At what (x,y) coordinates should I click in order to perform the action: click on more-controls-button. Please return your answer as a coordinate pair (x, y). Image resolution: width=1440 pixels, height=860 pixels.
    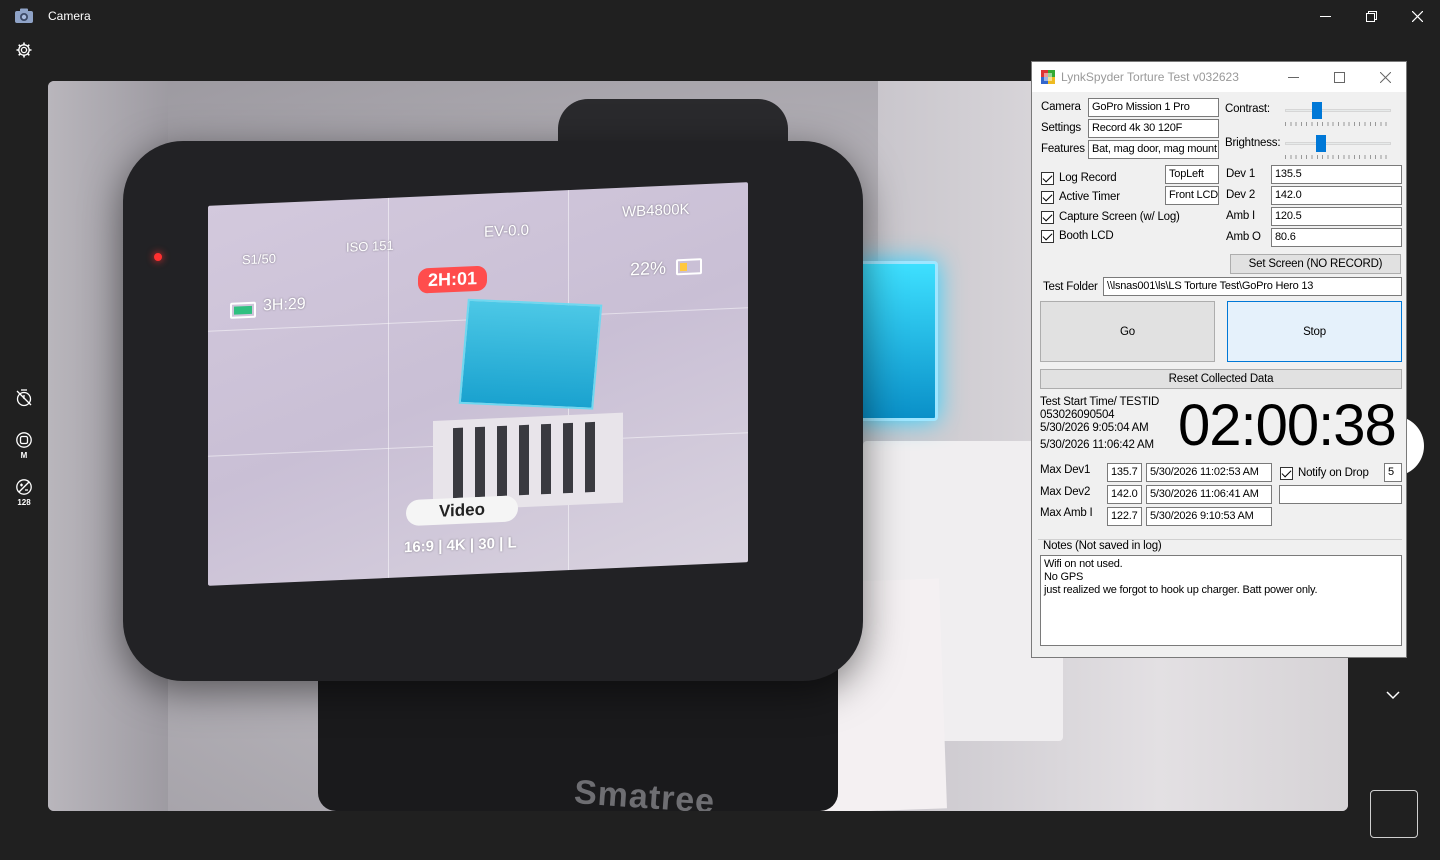
    Looking at the image, I should click on (1393, 697).